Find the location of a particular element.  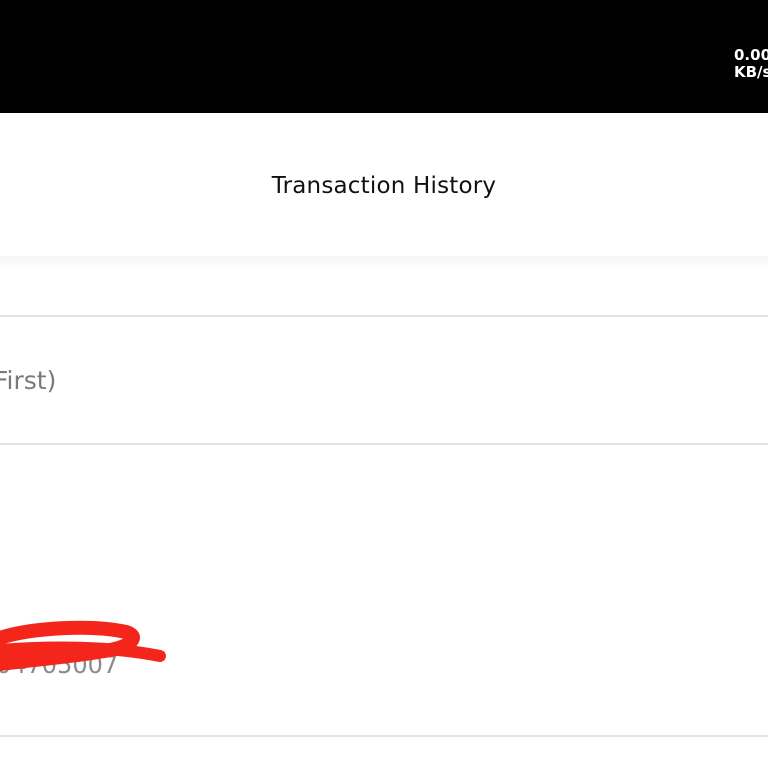

network-speed-value: 0.00 is located at coordinates (751, 55).